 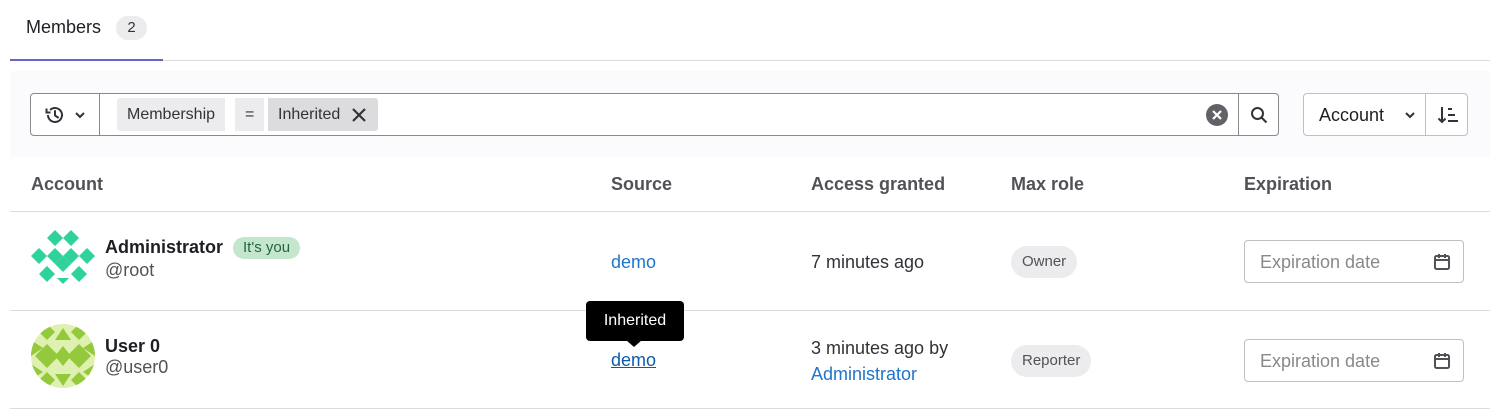 I want to click on granted-by-link: Administrator, so click(x=864, y=374).